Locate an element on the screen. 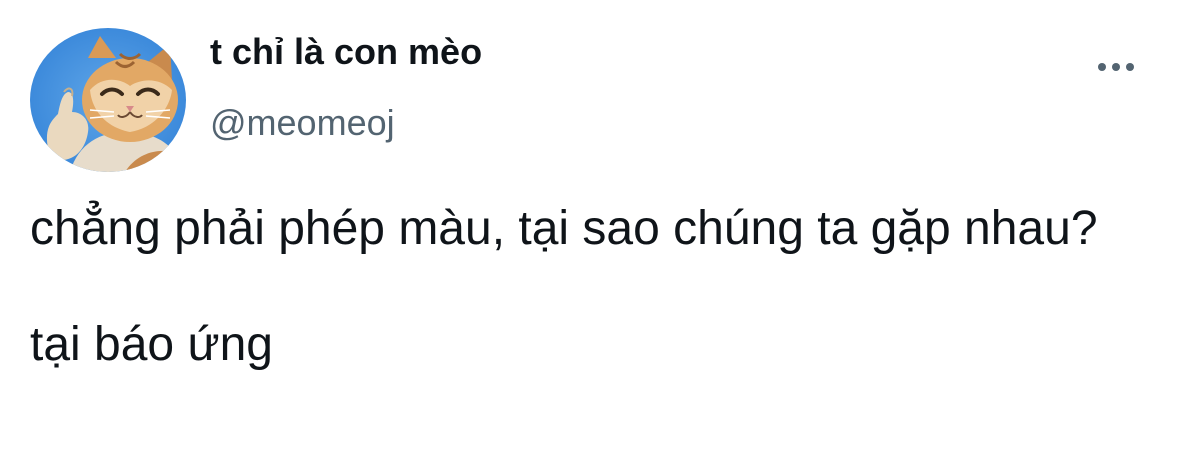 Image resolution: width=1179 pixels, height=474 pixels. more-horizontal-icon is located at coordinates (1116, 67).